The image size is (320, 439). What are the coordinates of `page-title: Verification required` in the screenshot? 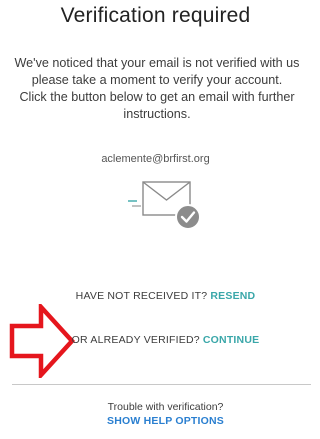 It's located at (155, 15).